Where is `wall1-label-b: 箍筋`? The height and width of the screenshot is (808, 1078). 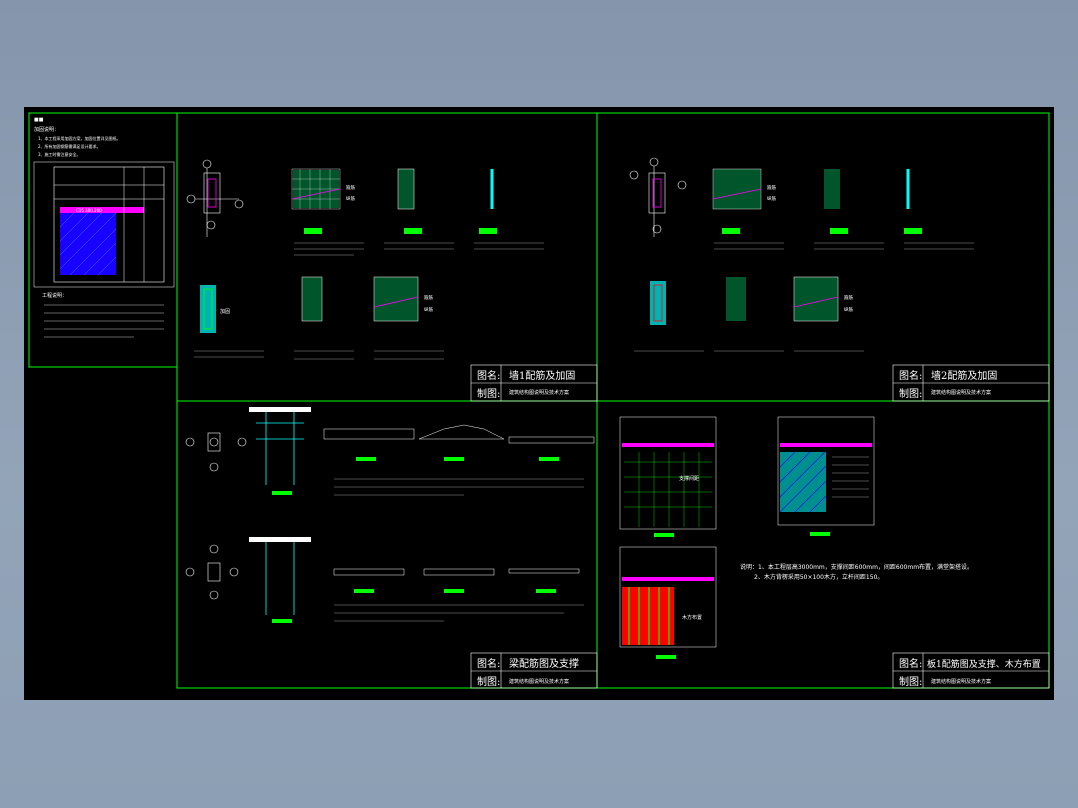
wall1-label-b: 箍筋 is located at coordinates (350, 187).